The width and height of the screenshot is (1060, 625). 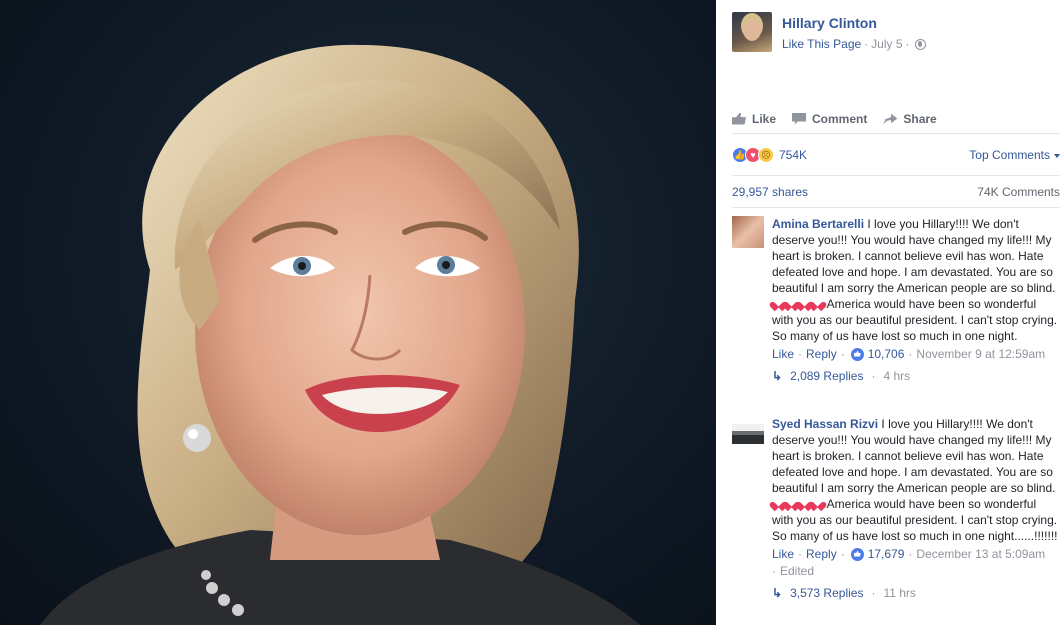 I want to click on view-replies: ↳ 3,573 Replies · 11 hrs, so click(x=916, y=593).